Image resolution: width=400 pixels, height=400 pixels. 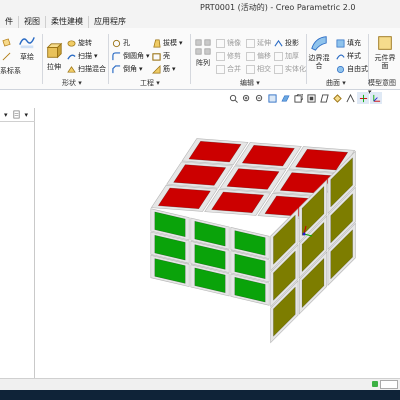 What do you see at coordinates (92, 69) in the screenshot?
I see `swept-blend-label: 扫描混合` at bounding box center [92, 69].